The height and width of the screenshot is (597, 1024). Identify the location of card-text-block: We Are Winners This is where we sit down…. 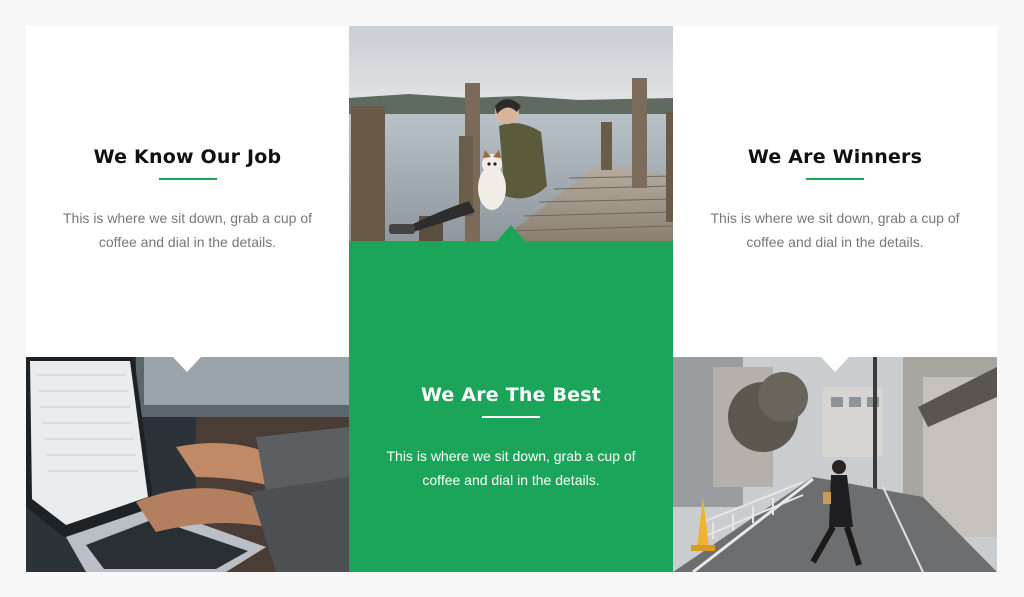
(835, 200).